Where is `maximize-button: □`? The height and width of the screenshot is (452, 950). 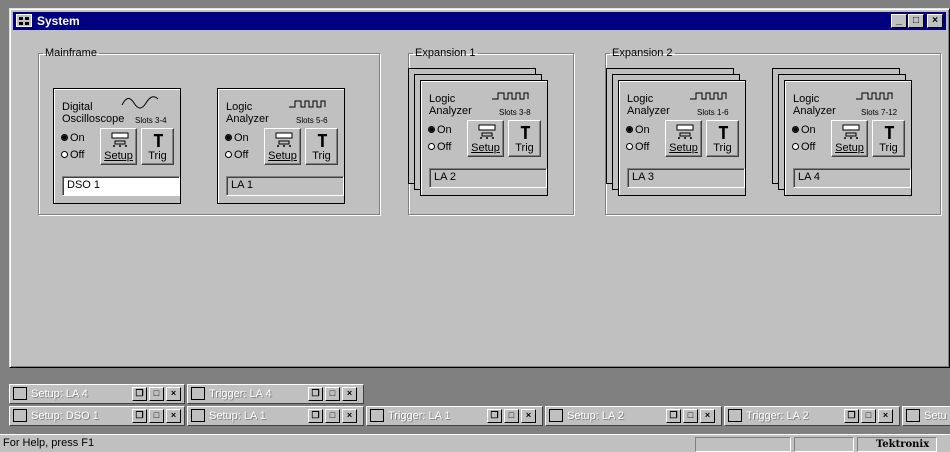 maximize-button: □ is located at coordinates (916, 21).